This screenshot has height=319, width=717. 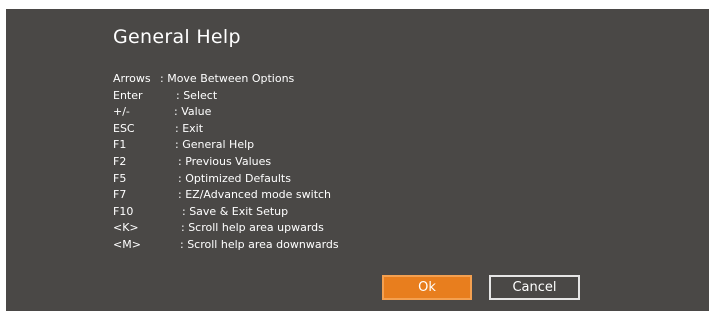 I want to click on shortcut-description: : EZ/Advanced mode switch, so click(x=255, y=195).